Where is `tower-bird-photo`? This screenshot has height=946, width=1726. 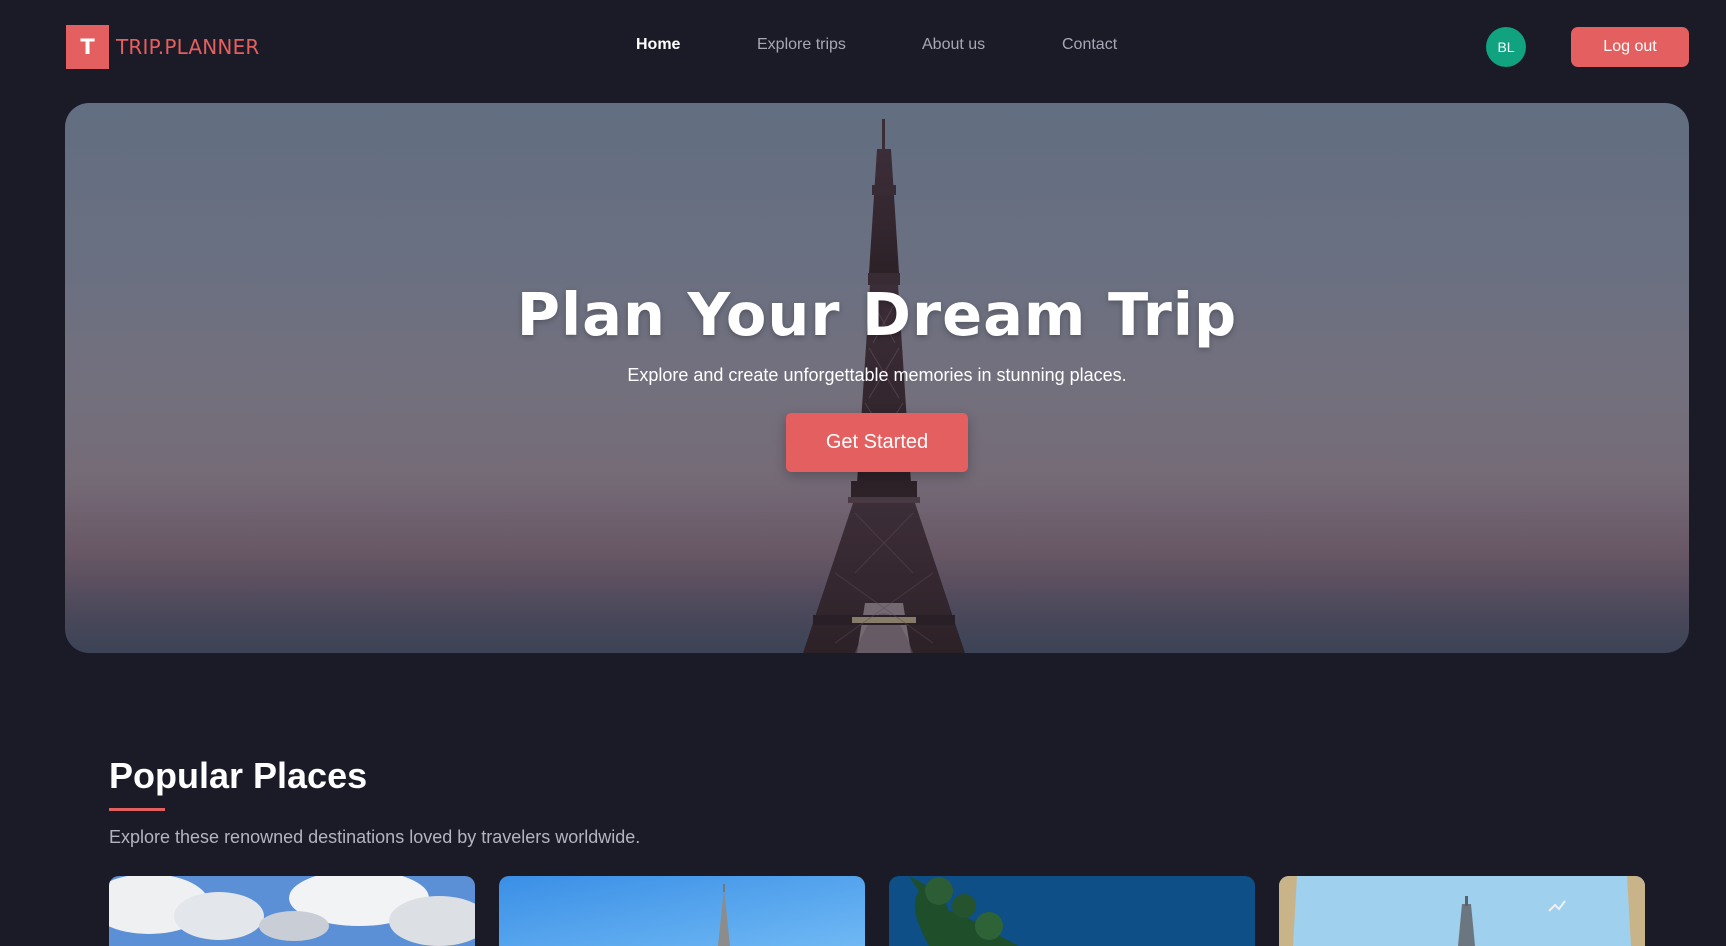
tower-bird-photo is located at coordinates (1462, 911).